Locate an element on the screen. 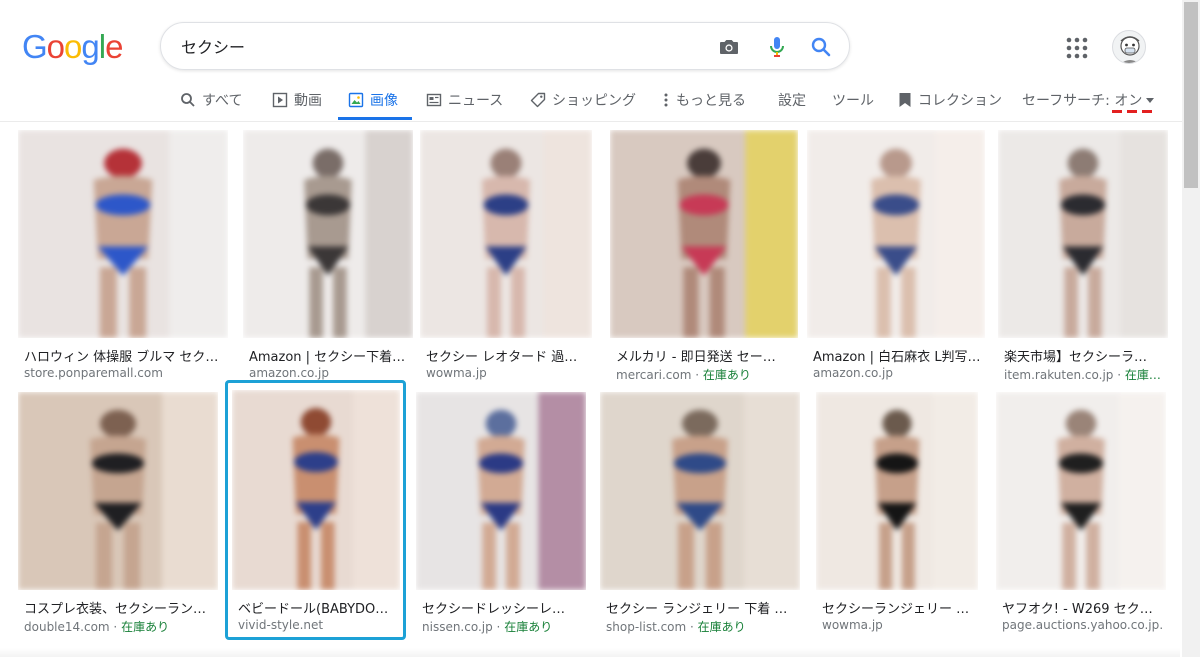 This screenshot has height=657, width=1200. tab-more: もっと見る is located at coordinates (704, 100).